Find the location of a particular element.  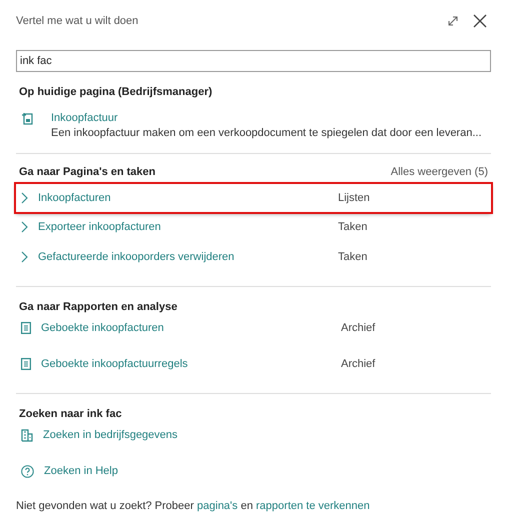

search-link: Zoeken in bedrijfsgegevens is located at coordinates (110, 435).